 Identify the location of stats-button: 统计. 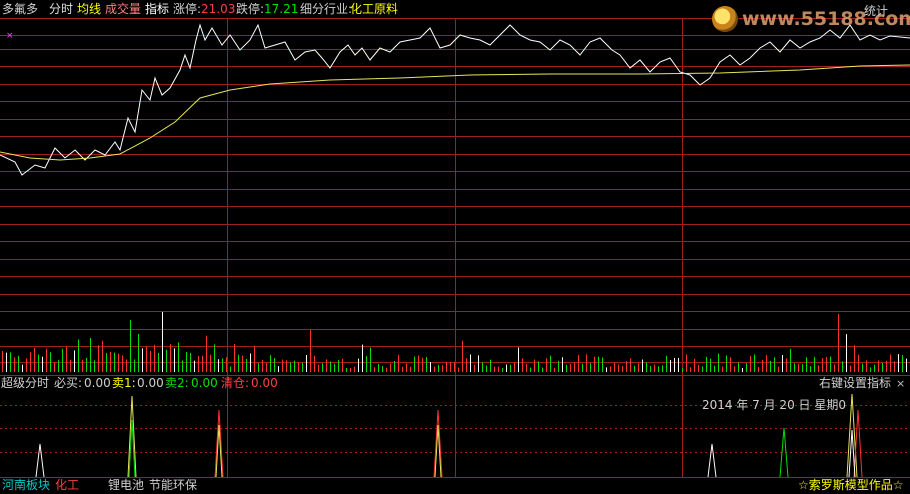
(876, 10).